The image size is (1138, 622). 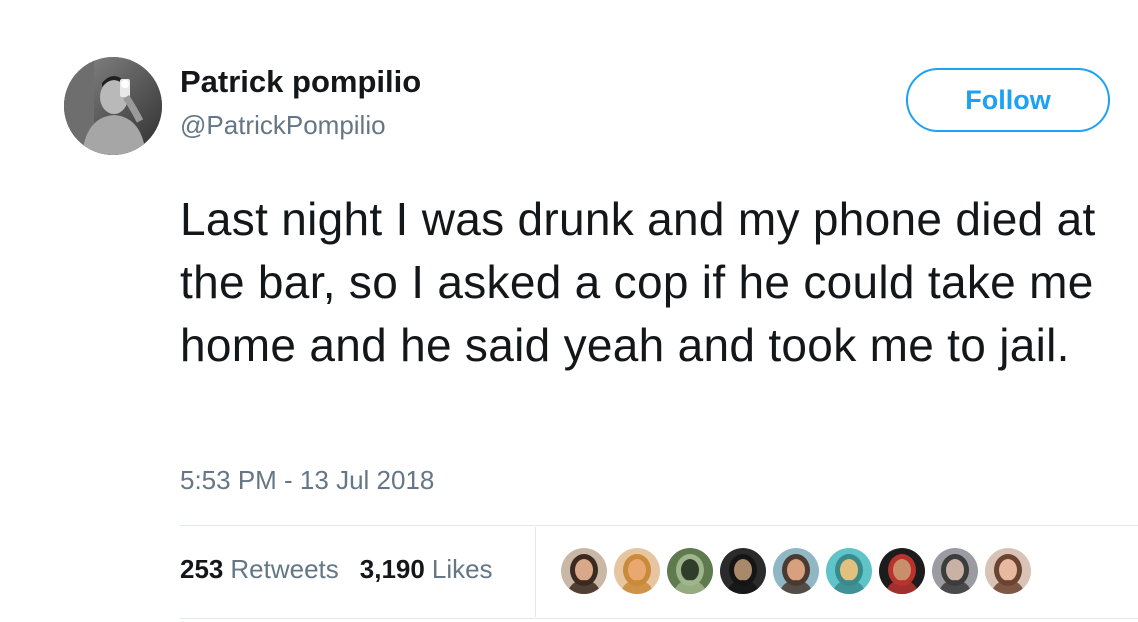 I want to click on likes-count: 3,190, so click(x=392, y=569).